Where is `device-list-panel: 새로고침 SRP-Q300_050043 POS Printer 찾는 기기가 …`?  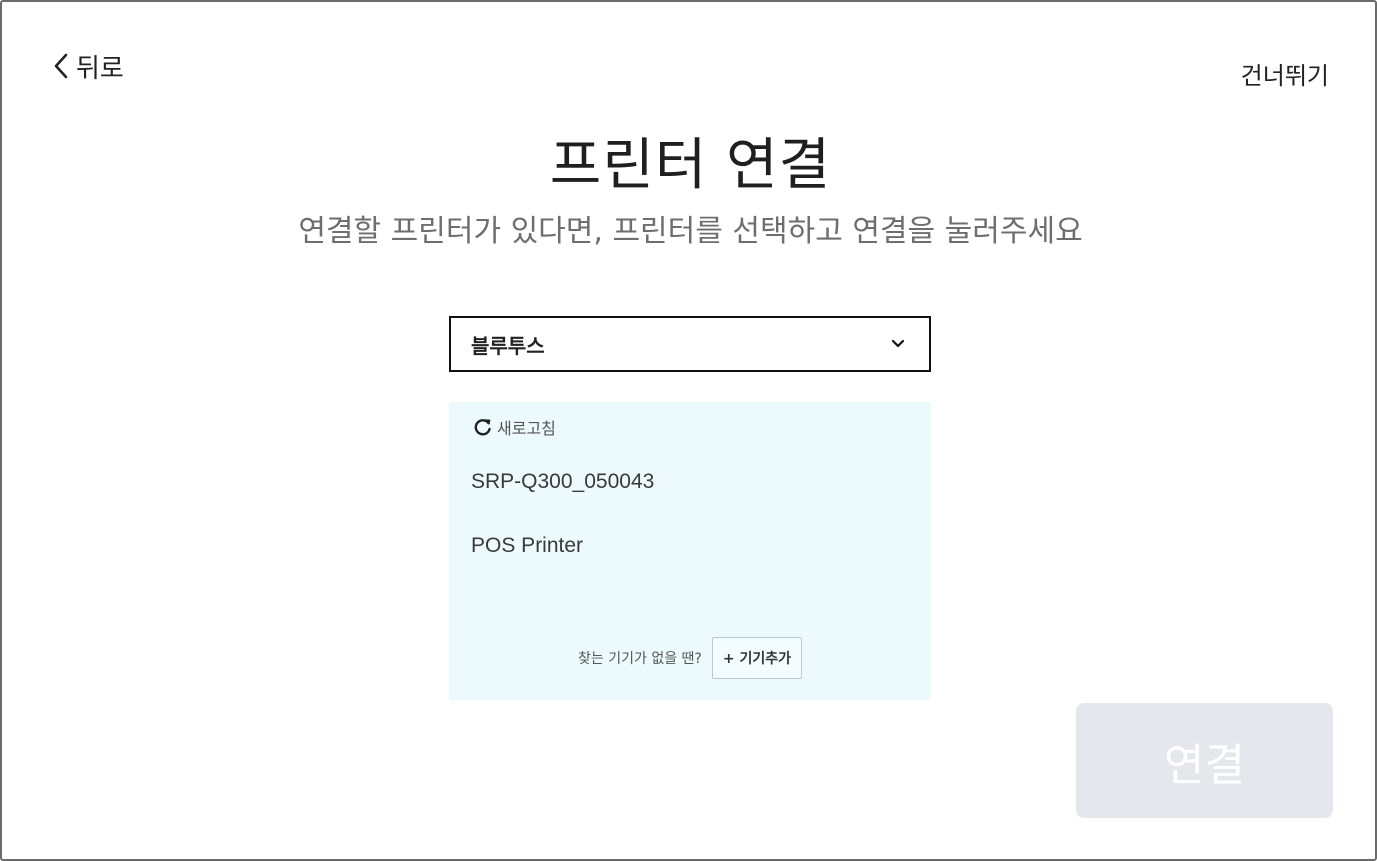
device-list-panel: 새로고침 SRP-Q300_050043 POS Printer 찾는 기기가 … is located at coordinates (690, 551).